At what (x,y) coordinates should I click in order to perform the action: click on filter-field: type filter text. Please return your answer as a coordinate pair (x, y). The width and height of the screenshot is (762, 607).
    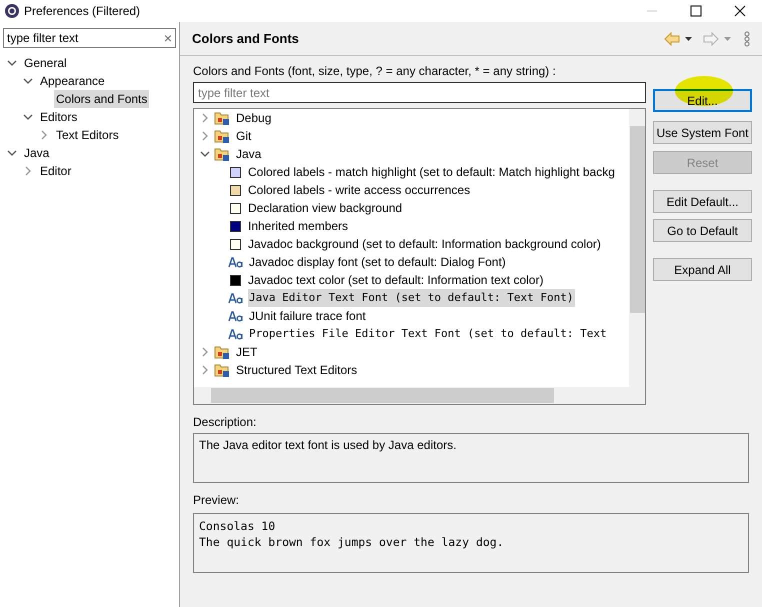
    Looking at the image, I should click on (419, 92).